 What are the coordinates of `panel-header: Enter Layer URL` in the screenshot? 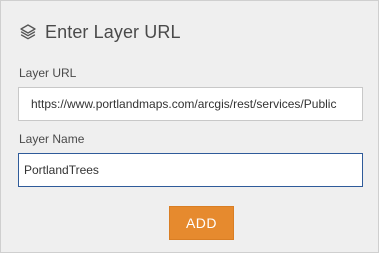 It's located at (100, 32).